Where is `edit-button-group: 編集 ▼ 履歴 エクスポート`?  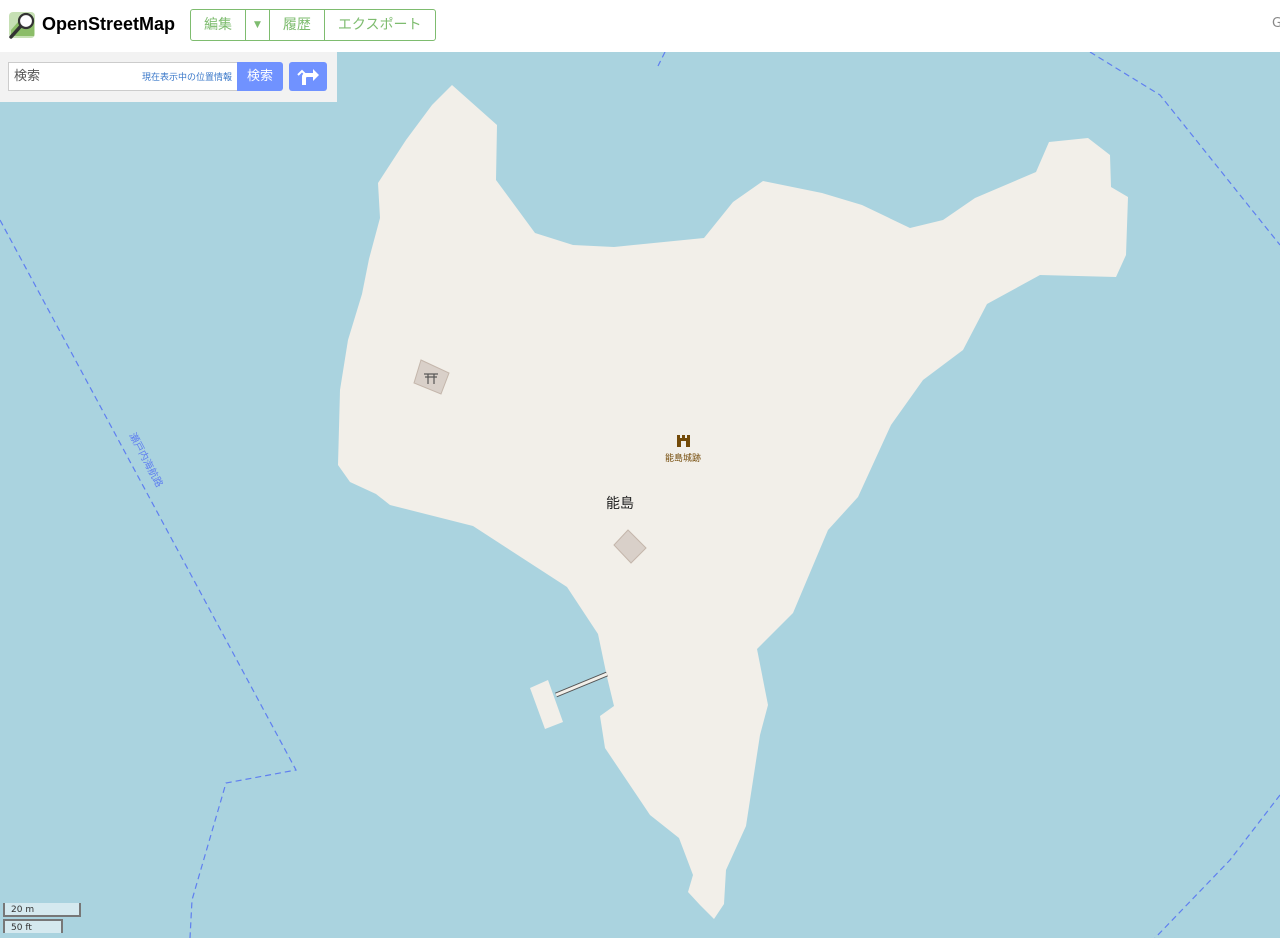
edit-button-group: 編集 ▼ 履歴 エクスポート is located at coordinates (313, 25).